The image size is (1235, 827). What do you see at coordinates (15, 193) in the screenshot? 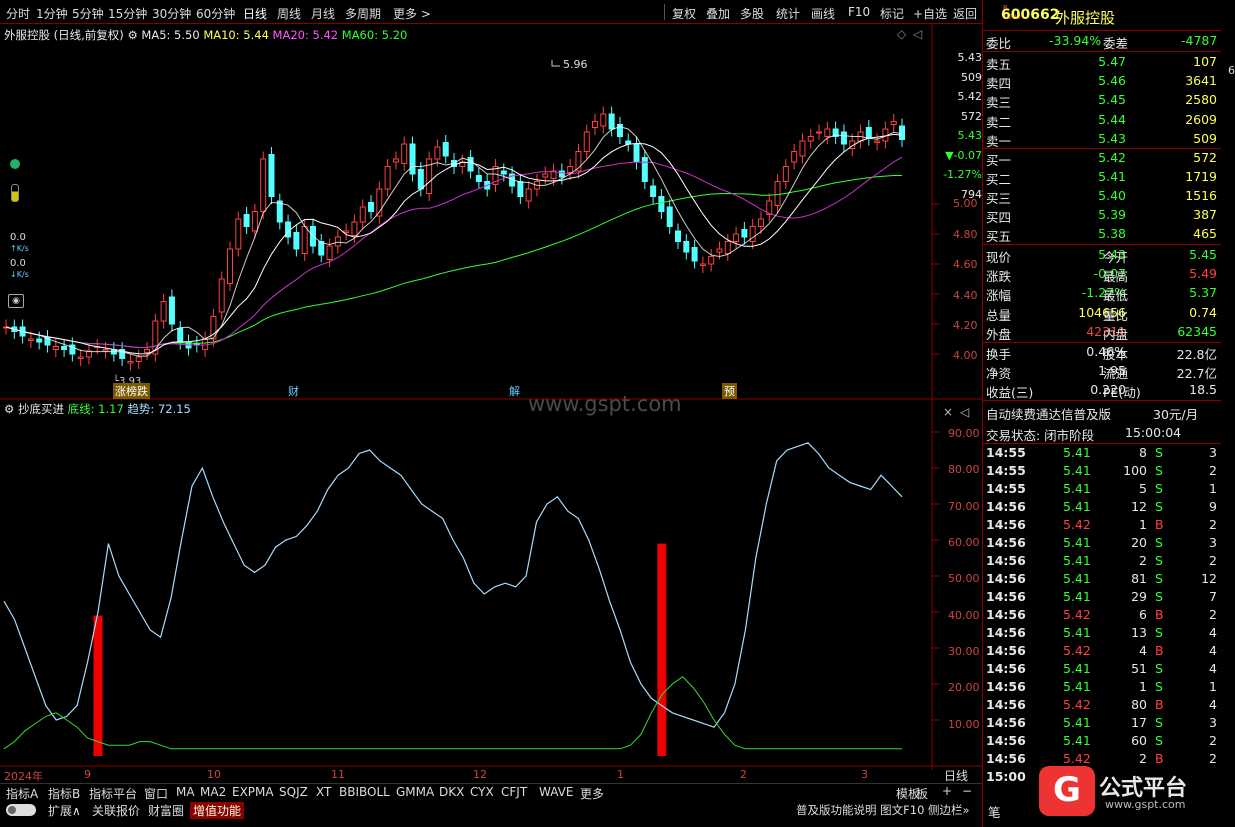
I see `battery-icon` at bounding box center [15, 193].